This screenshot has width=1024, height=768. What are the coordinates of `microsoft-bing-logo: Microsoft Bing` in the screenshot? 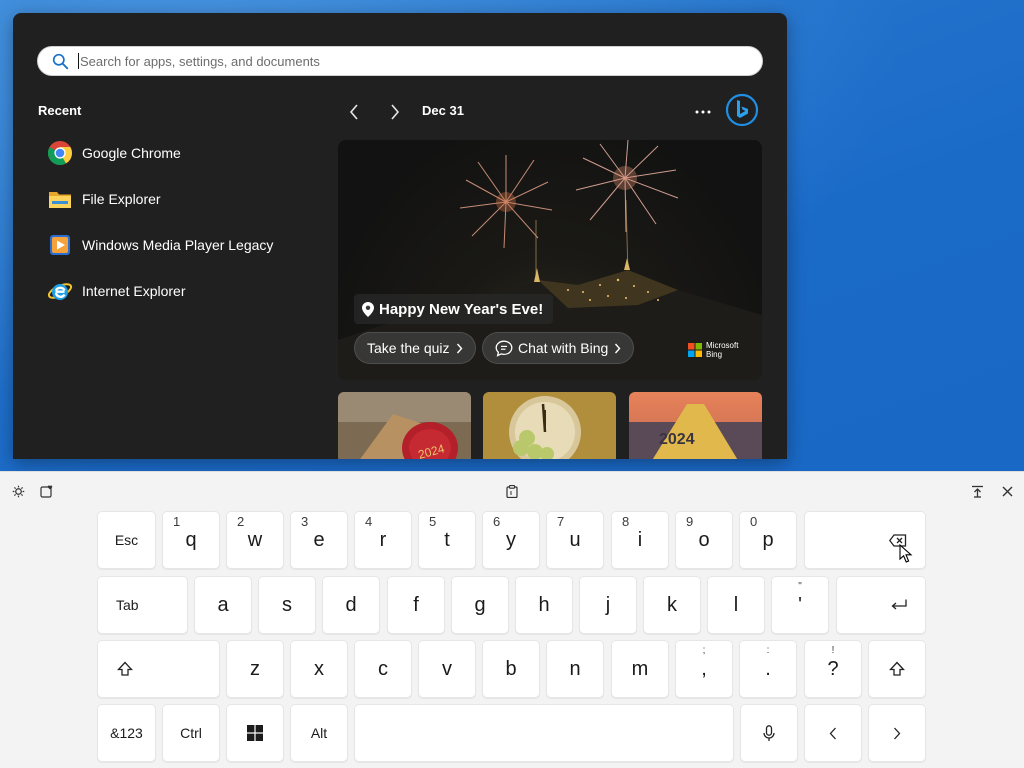 It's located at (713, 350).